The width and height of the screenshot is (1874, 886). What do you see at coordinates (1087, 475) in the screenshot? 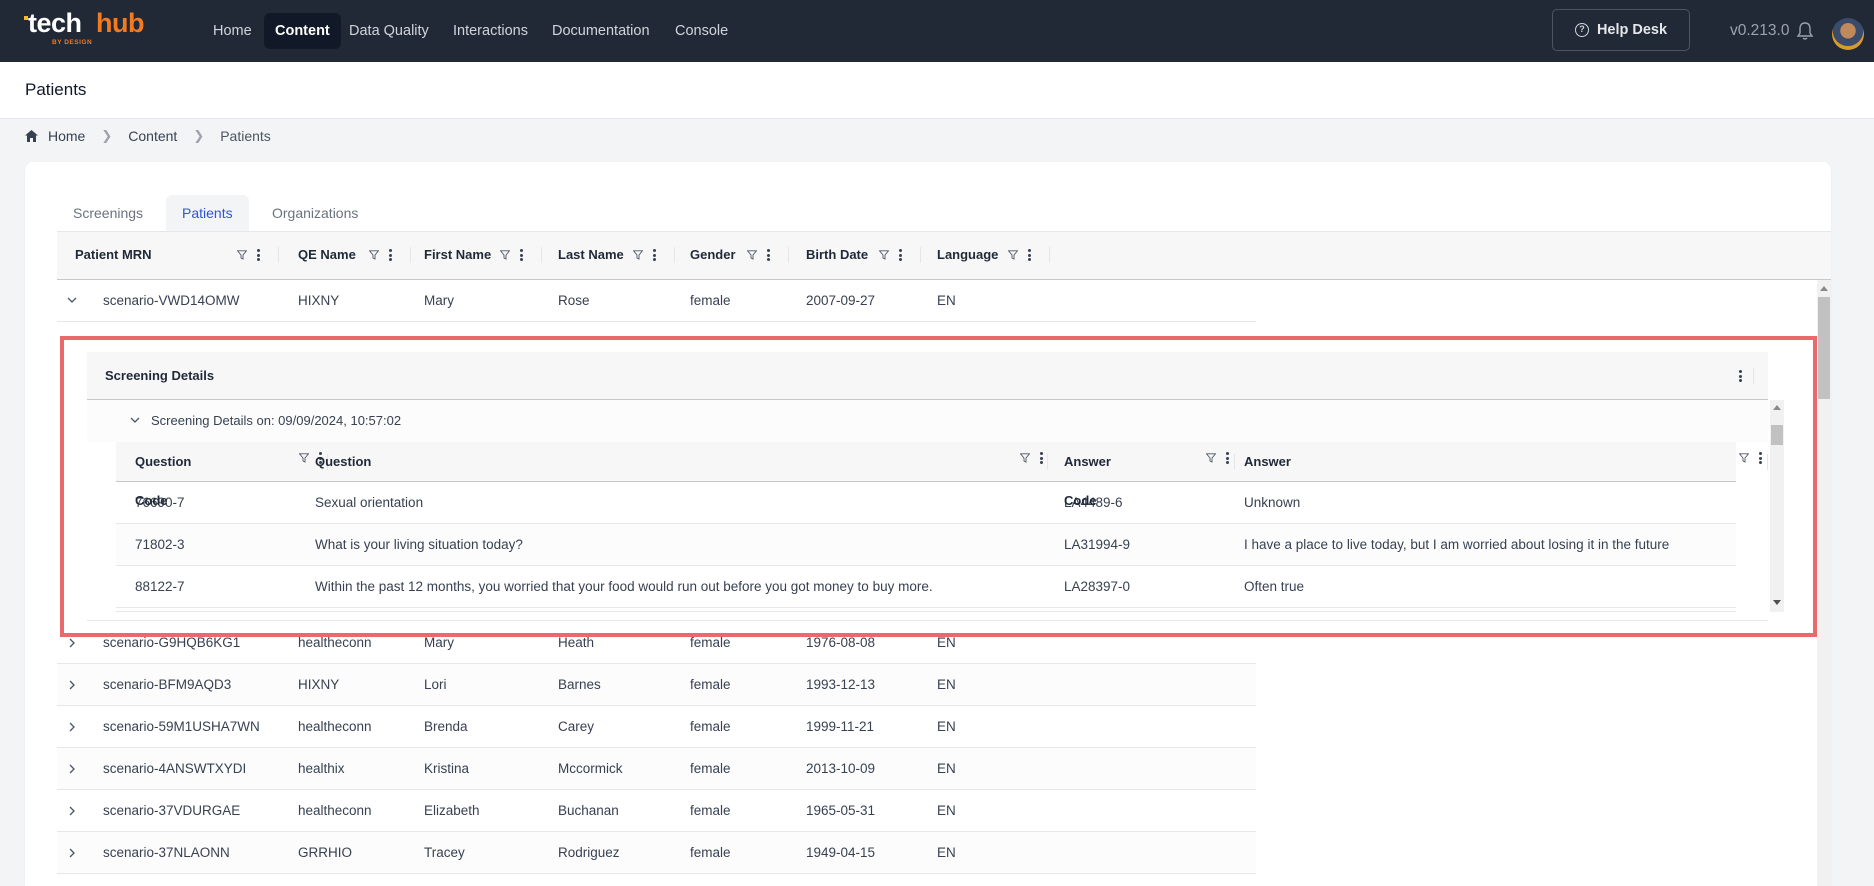
I see `details-column-header-answer-code: Answer Code` at bounding box center [1087, 475].